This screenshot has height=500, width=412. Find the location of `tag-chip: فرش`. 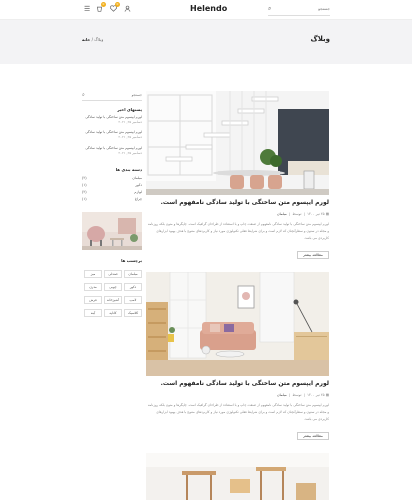

tag-chip: فرش is located at coordinates (93, 300).